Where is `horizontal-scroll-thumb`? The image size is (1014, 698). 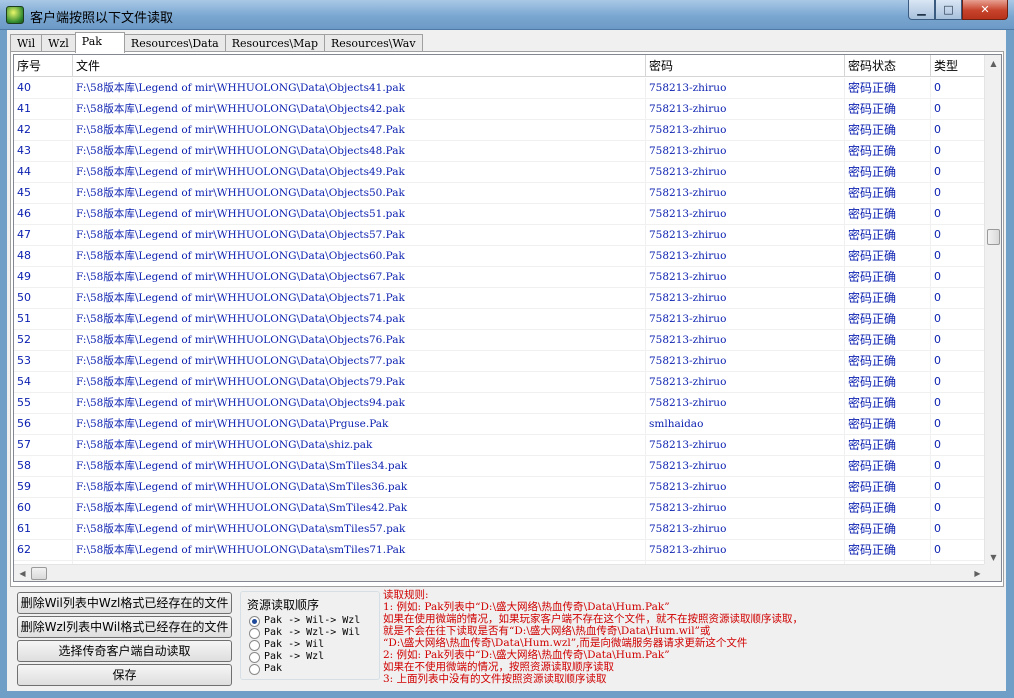
horizontal-scroll-thumb is located at coordinates (39, 573).